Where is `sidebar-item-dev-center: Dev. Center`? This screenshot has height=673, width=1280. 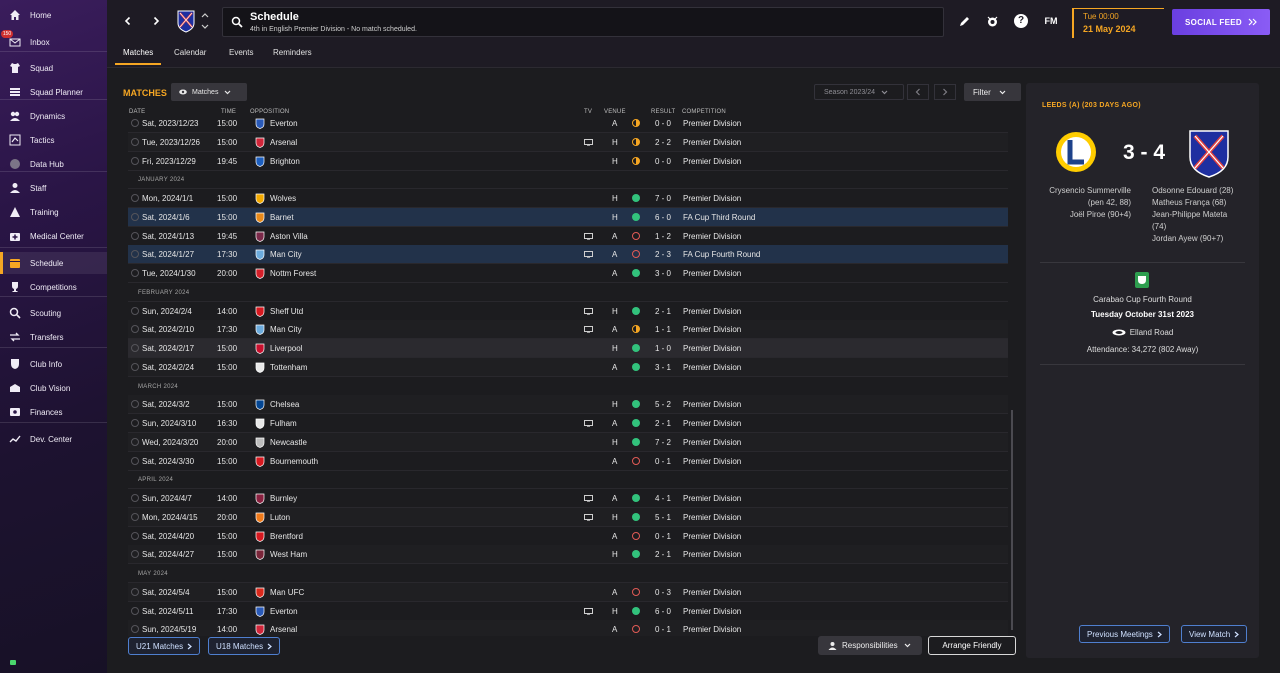 sidebar-item-dev-center: Dev. Center is located at coordinates (53, 439).